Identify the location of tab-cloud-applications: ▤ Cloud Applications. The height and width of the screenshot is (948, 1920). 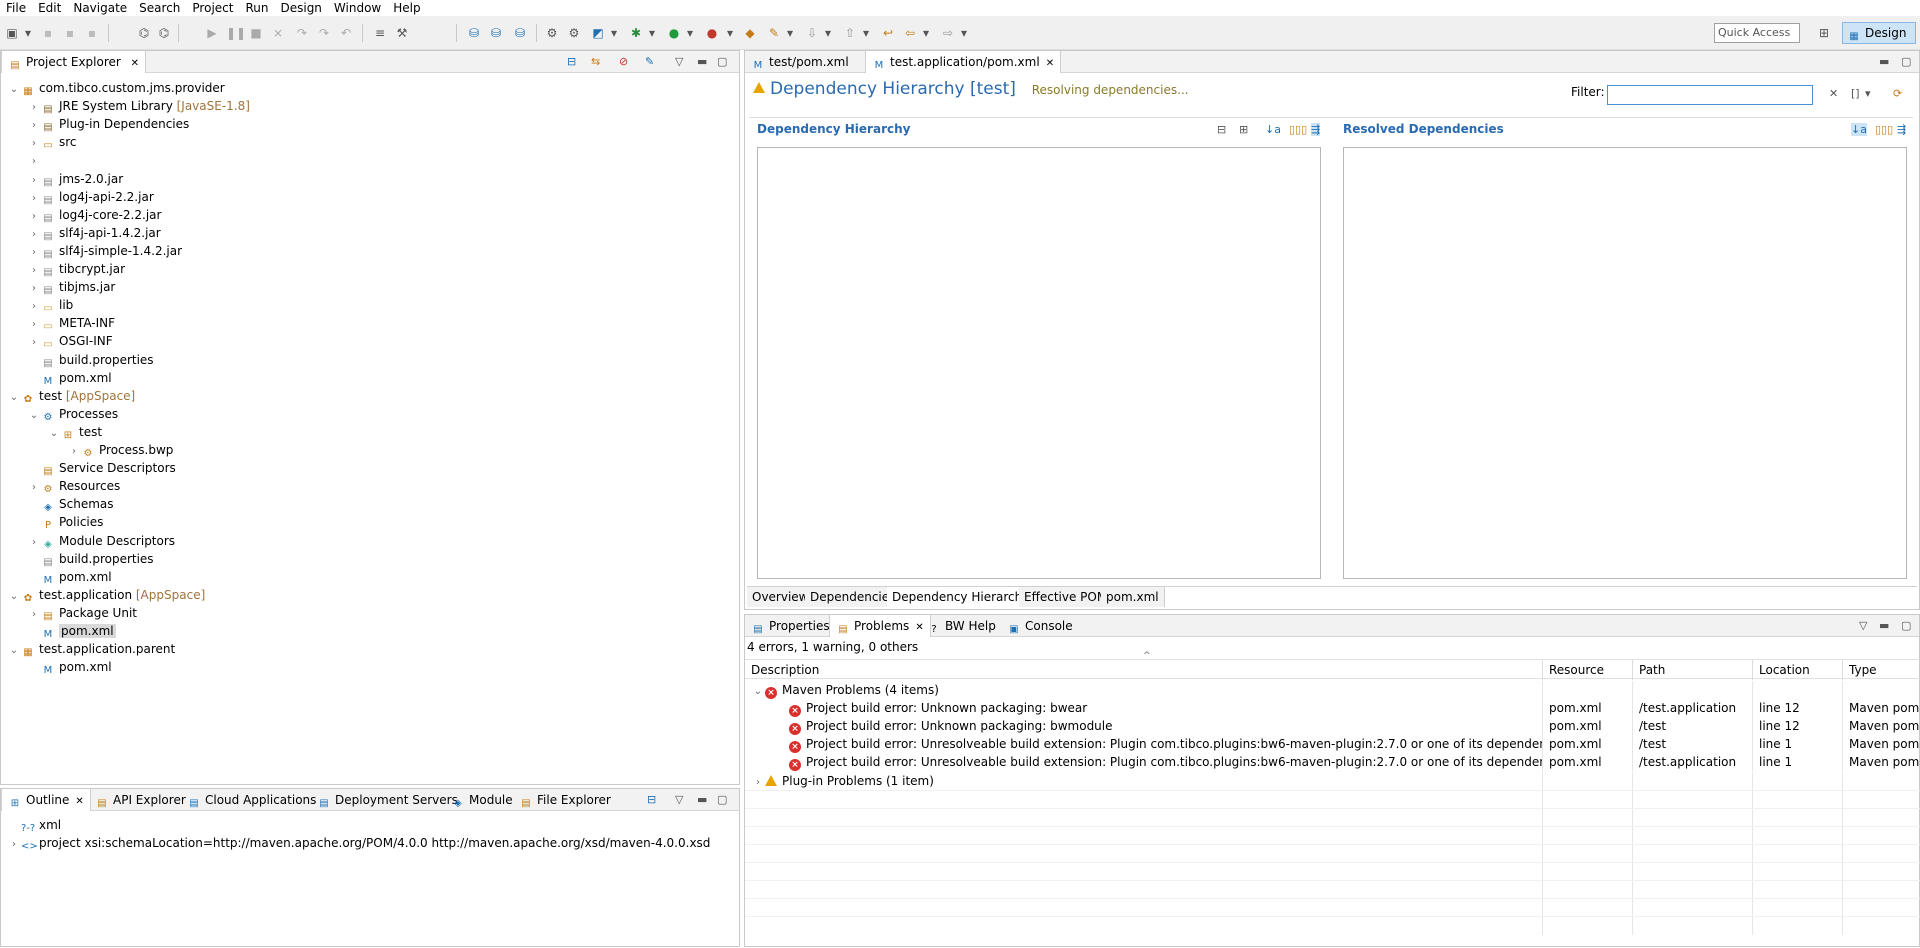
(251, 800).